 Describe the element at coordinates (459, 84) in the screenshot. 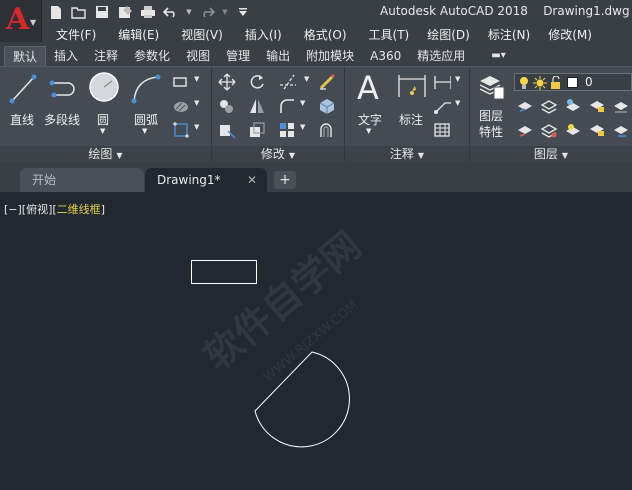

I see `linear-dimension-dropdown-icon: ▼` at that location.